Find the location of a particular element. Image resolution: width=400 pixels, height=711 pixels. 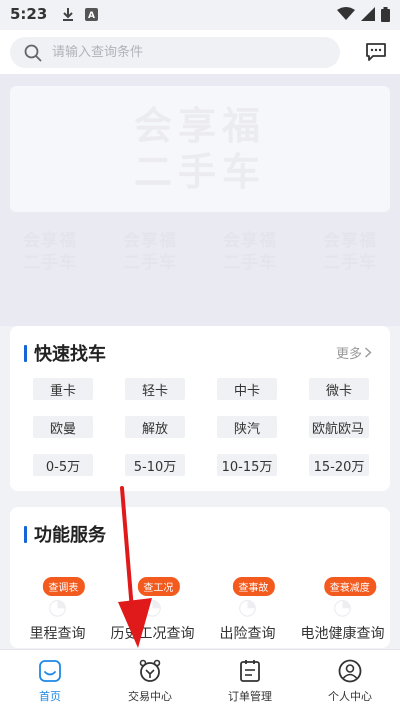

tag-brand-ouman: 欧曼 is located at coordinates (63, 427).